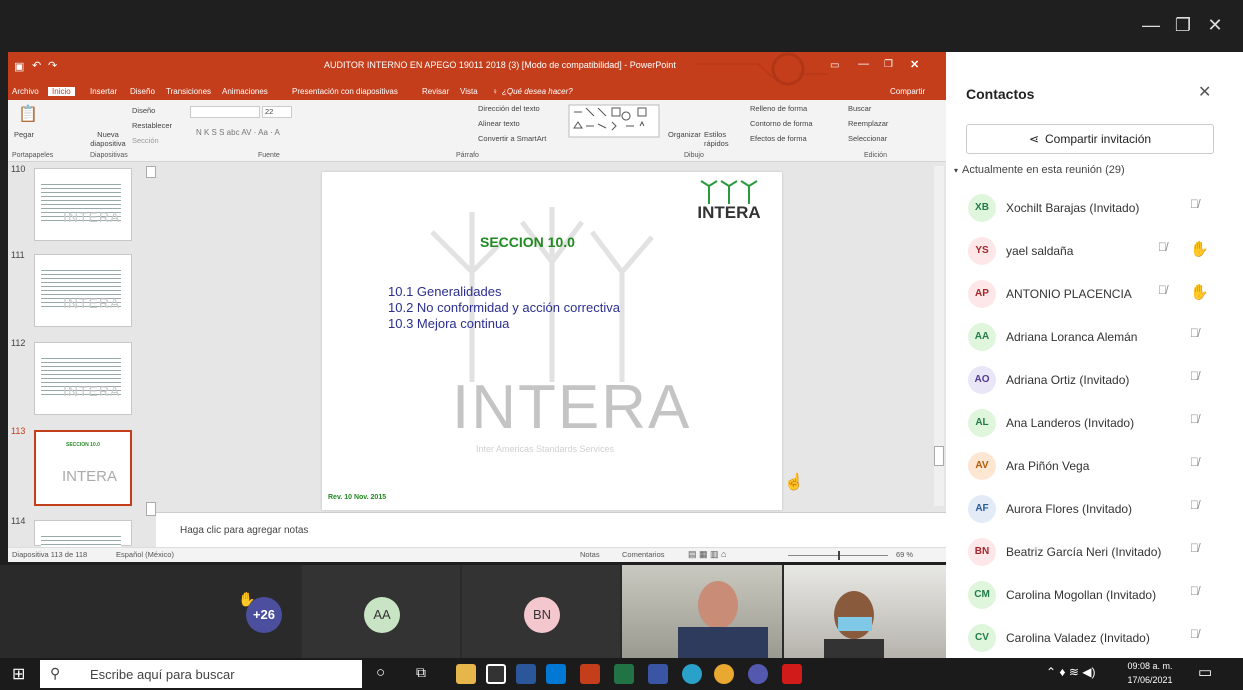  What do you see at coordinates (692, 674) in the screenshot?
I see `edge-icon` at bounding box center [692, 674].